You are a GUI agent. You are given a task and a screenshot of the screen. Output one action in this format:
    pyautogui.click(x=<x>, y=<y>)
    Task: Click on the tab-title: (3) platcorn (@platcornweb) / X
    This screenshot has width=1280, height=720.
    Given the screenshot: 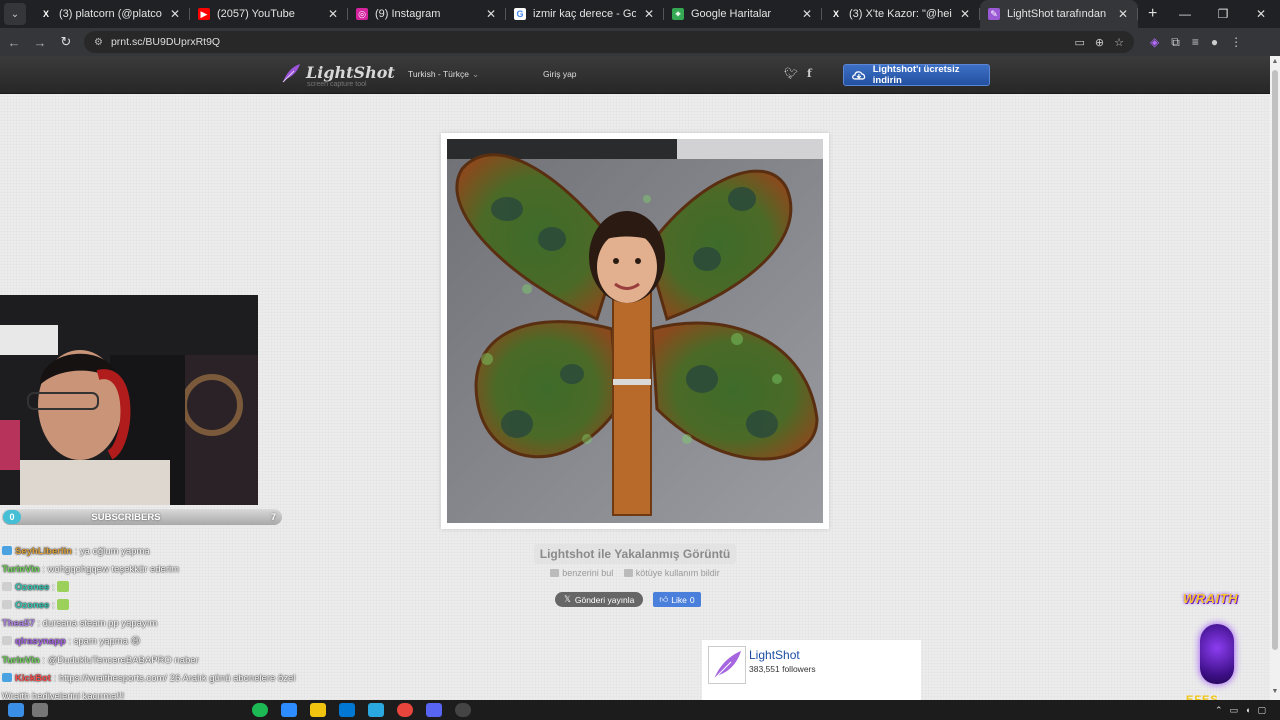 What is the action you would take?
    pyautogui.click(x=110, y=14)
    